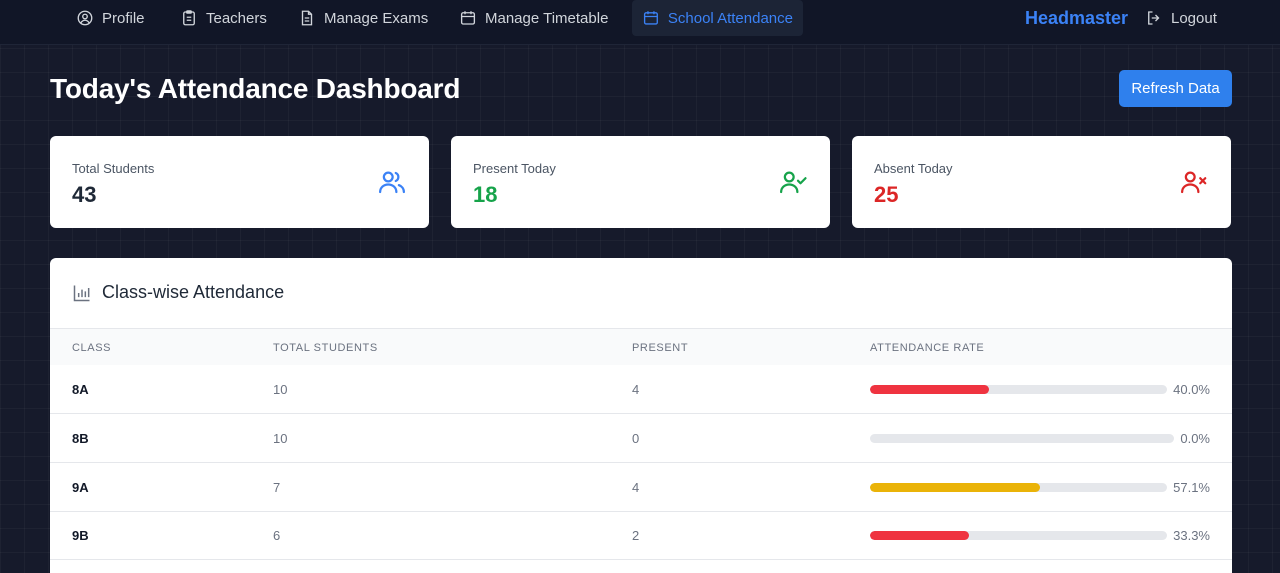  Describe the element at coordinates (1195, 438) in the screenshot. I see `cell-rate: 0.0%` at that location.